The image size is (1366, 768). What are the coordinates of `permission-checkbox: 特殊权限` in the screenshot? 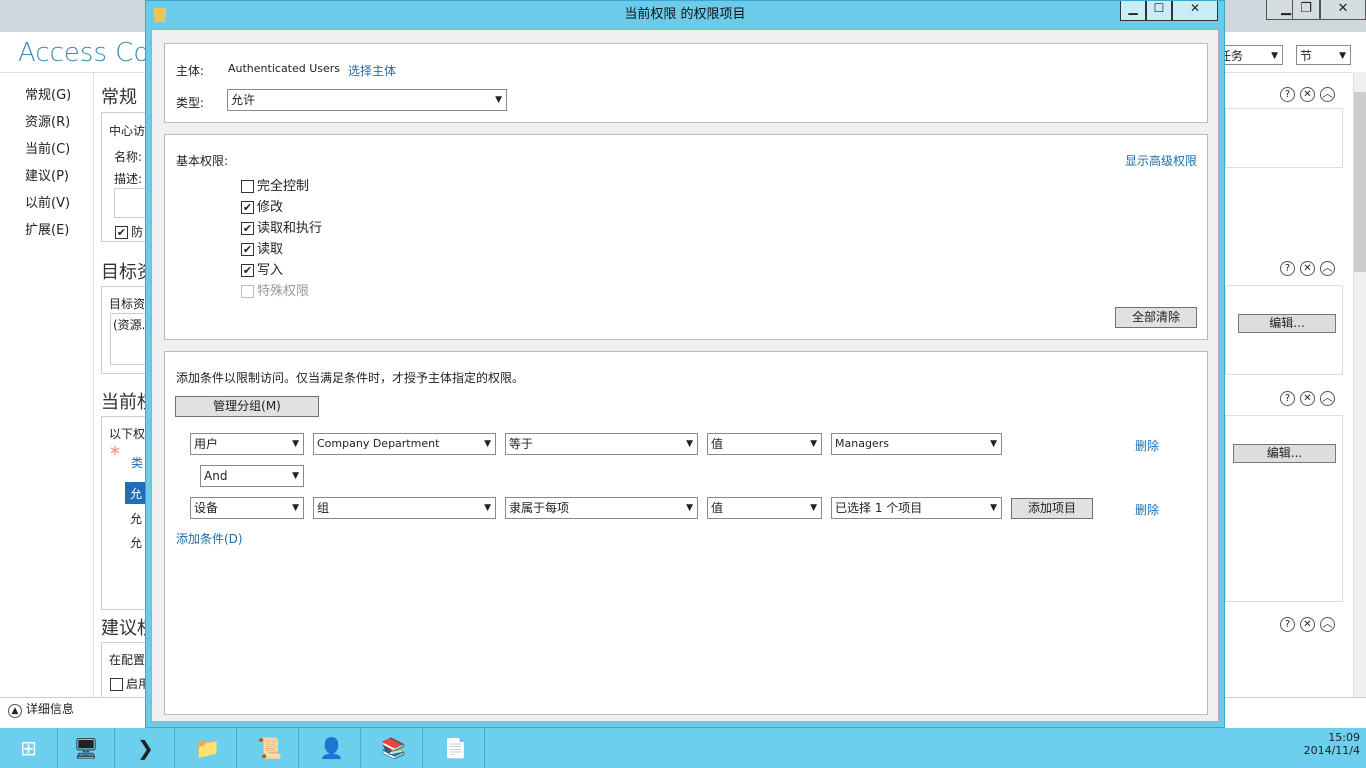 It's located at (275, 289).